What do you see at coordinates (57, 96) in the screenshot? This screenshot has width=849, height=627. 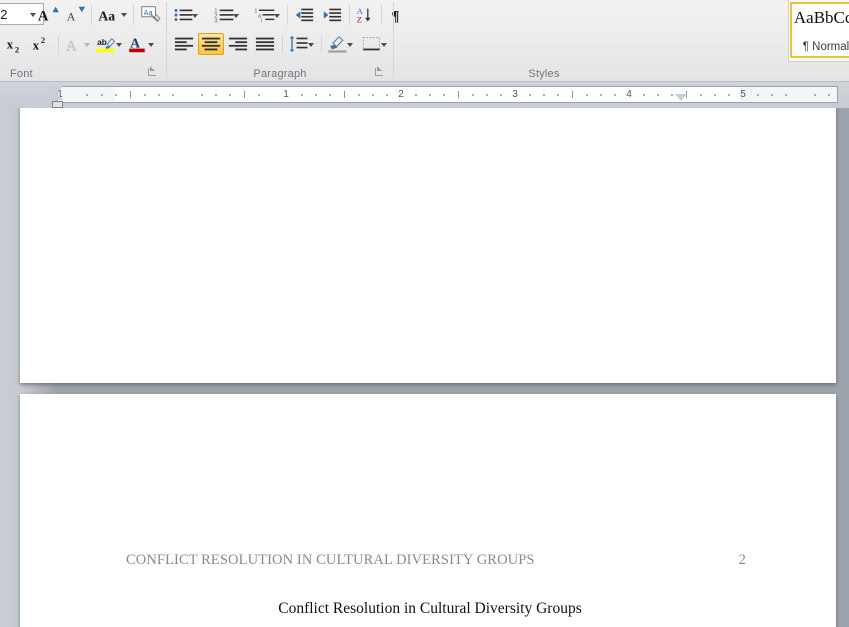 I see `hanging-indent-marker` at bounding box center [57, 96].